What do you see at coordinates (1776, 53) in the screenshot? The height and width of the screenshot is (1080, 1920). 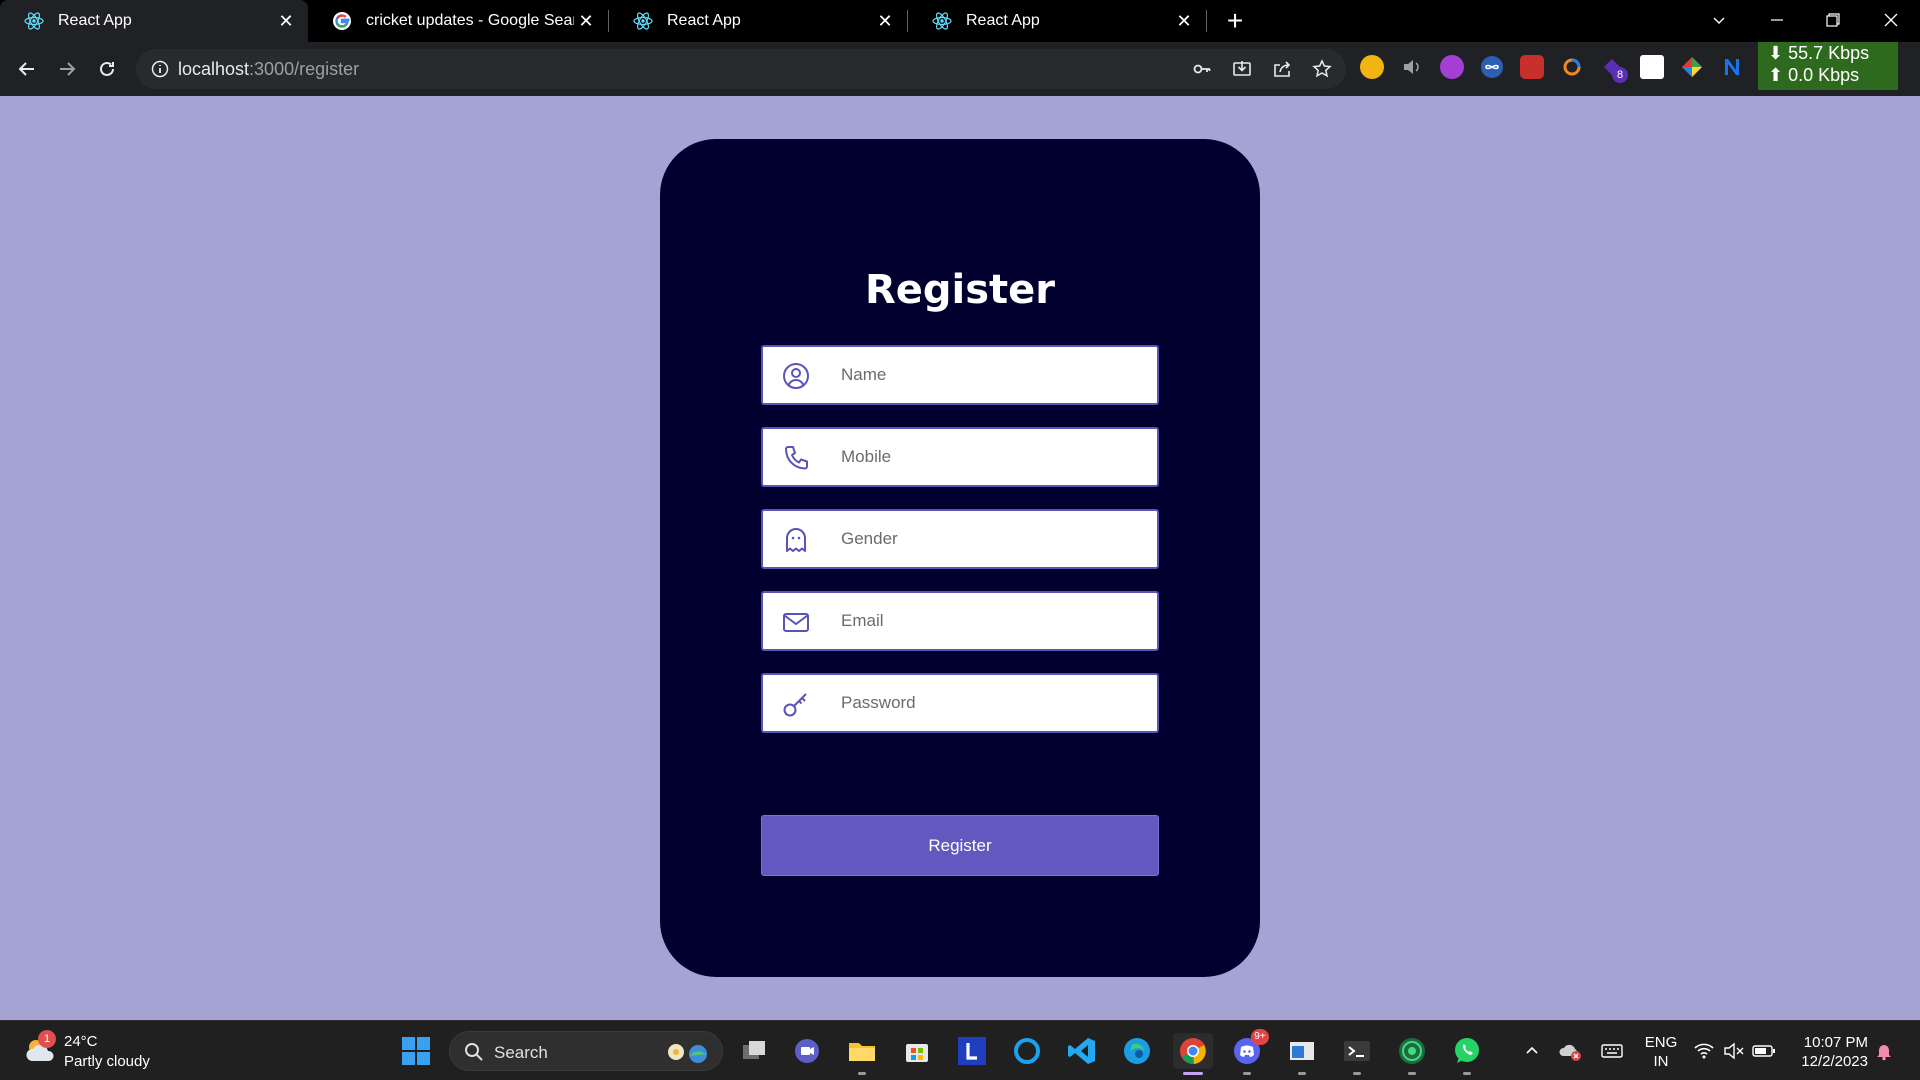 I see `arrow-down-icon: ⬇` at bounding box center [1776, 53].